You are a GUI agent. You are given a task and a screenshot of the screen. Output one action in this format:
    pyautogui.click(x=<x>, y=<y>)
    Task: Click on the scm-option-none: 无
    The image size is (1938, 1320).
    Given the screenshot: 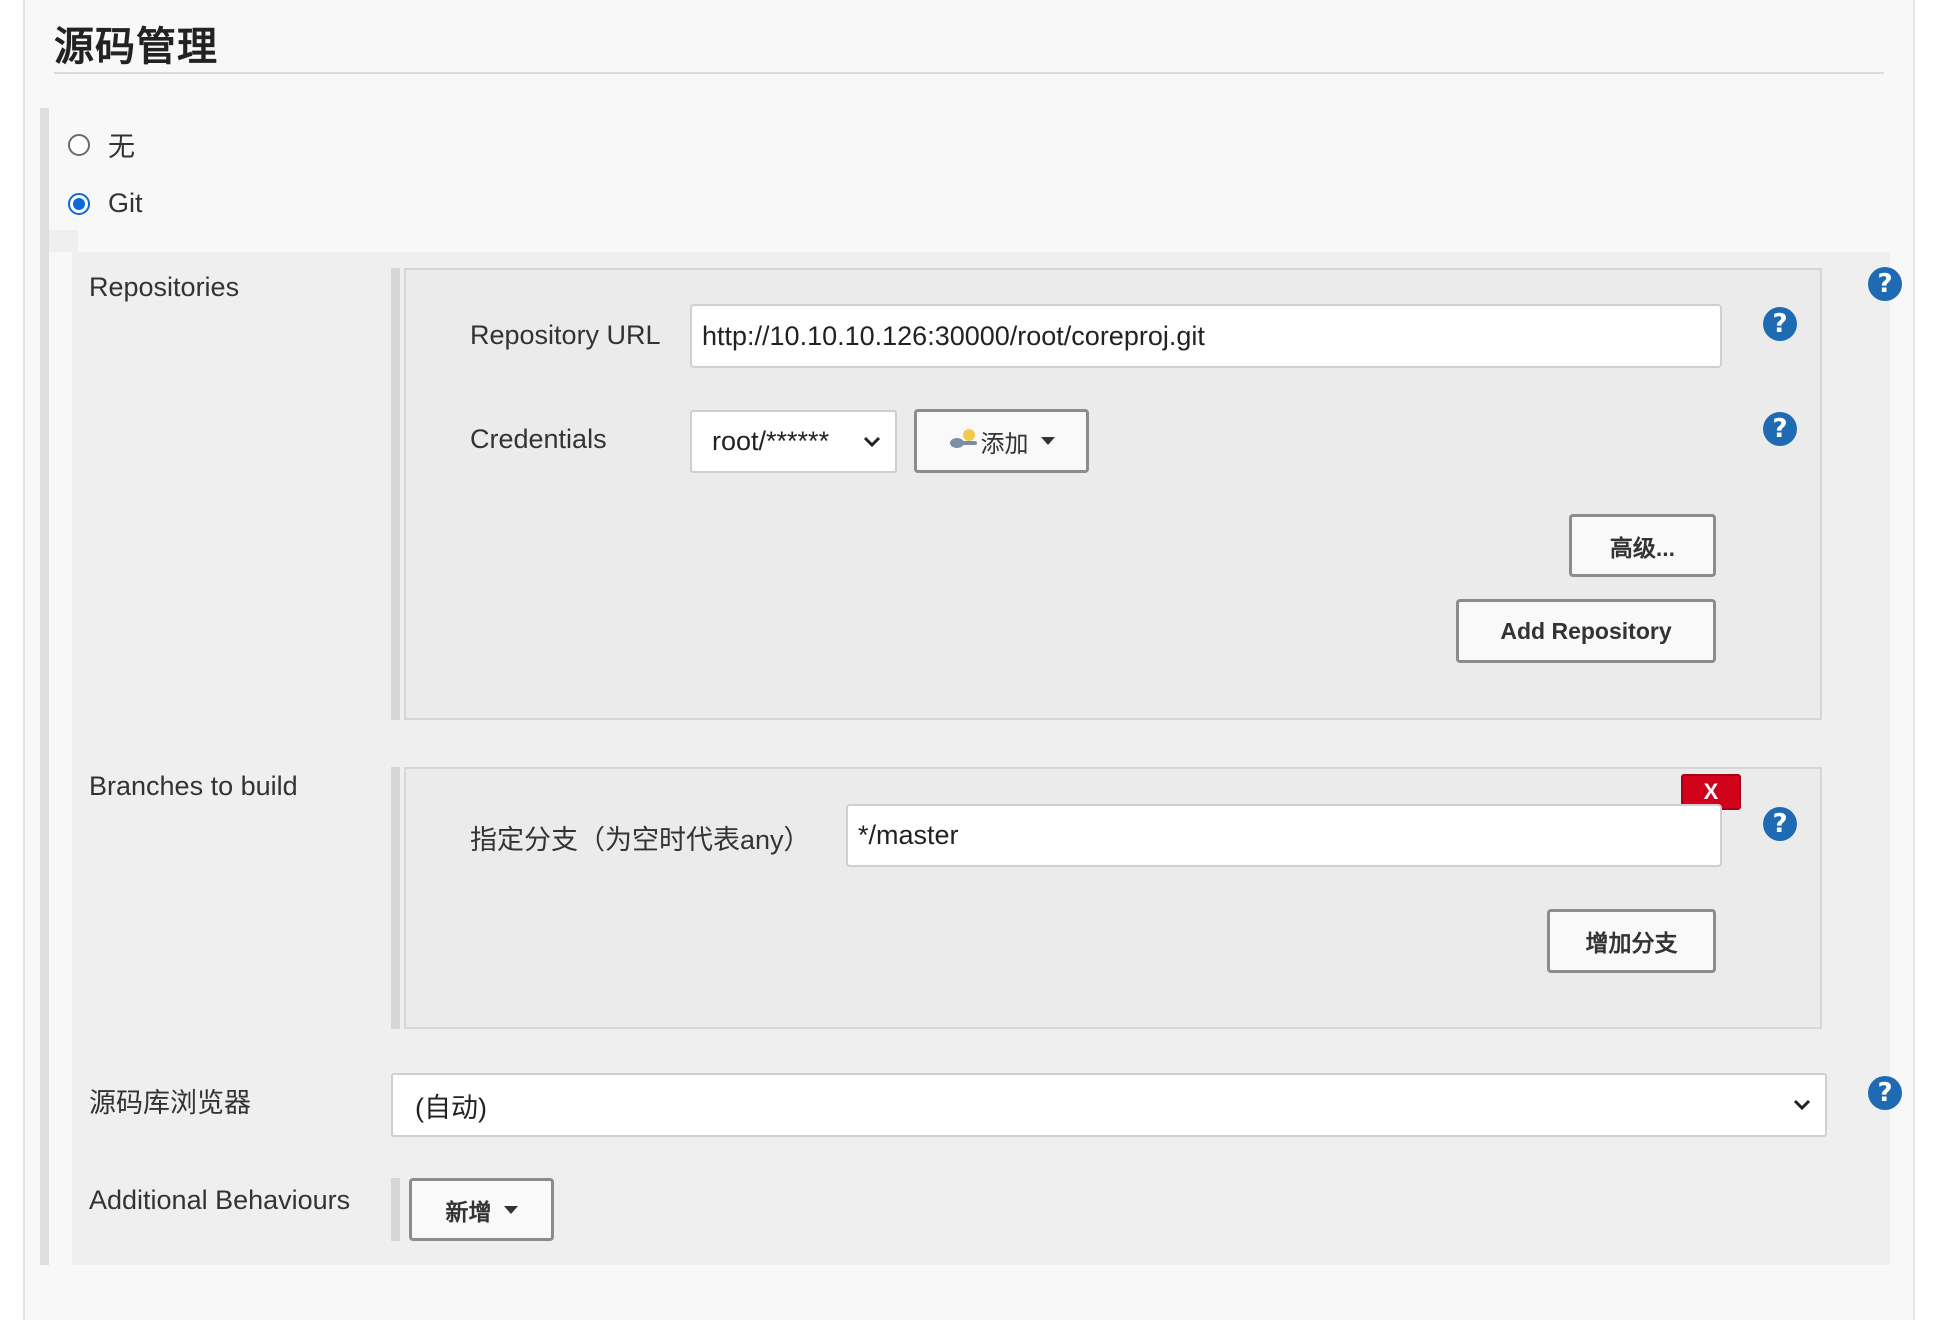 What is the action you would take?
    pyautogui.click(x=101, y=144)
    